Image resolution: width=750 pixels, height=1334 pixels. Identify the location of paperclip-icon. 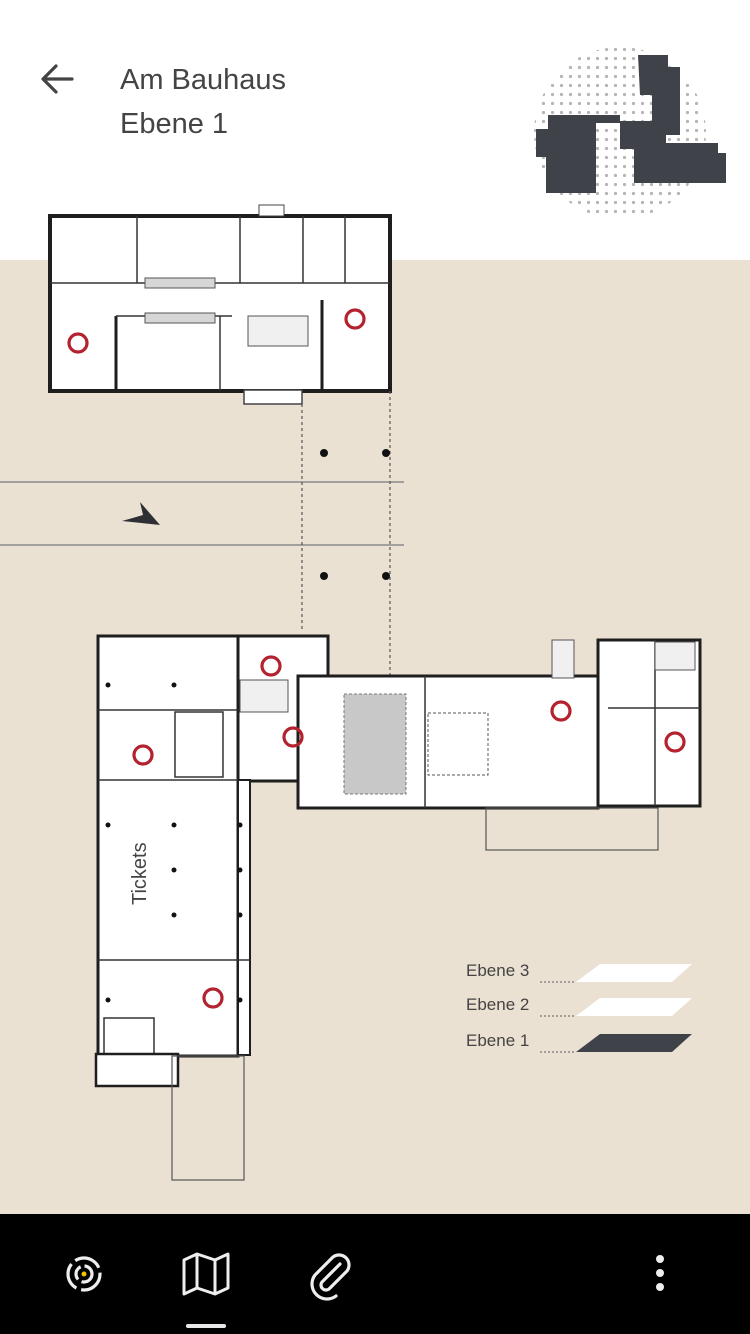
(330, 1277).